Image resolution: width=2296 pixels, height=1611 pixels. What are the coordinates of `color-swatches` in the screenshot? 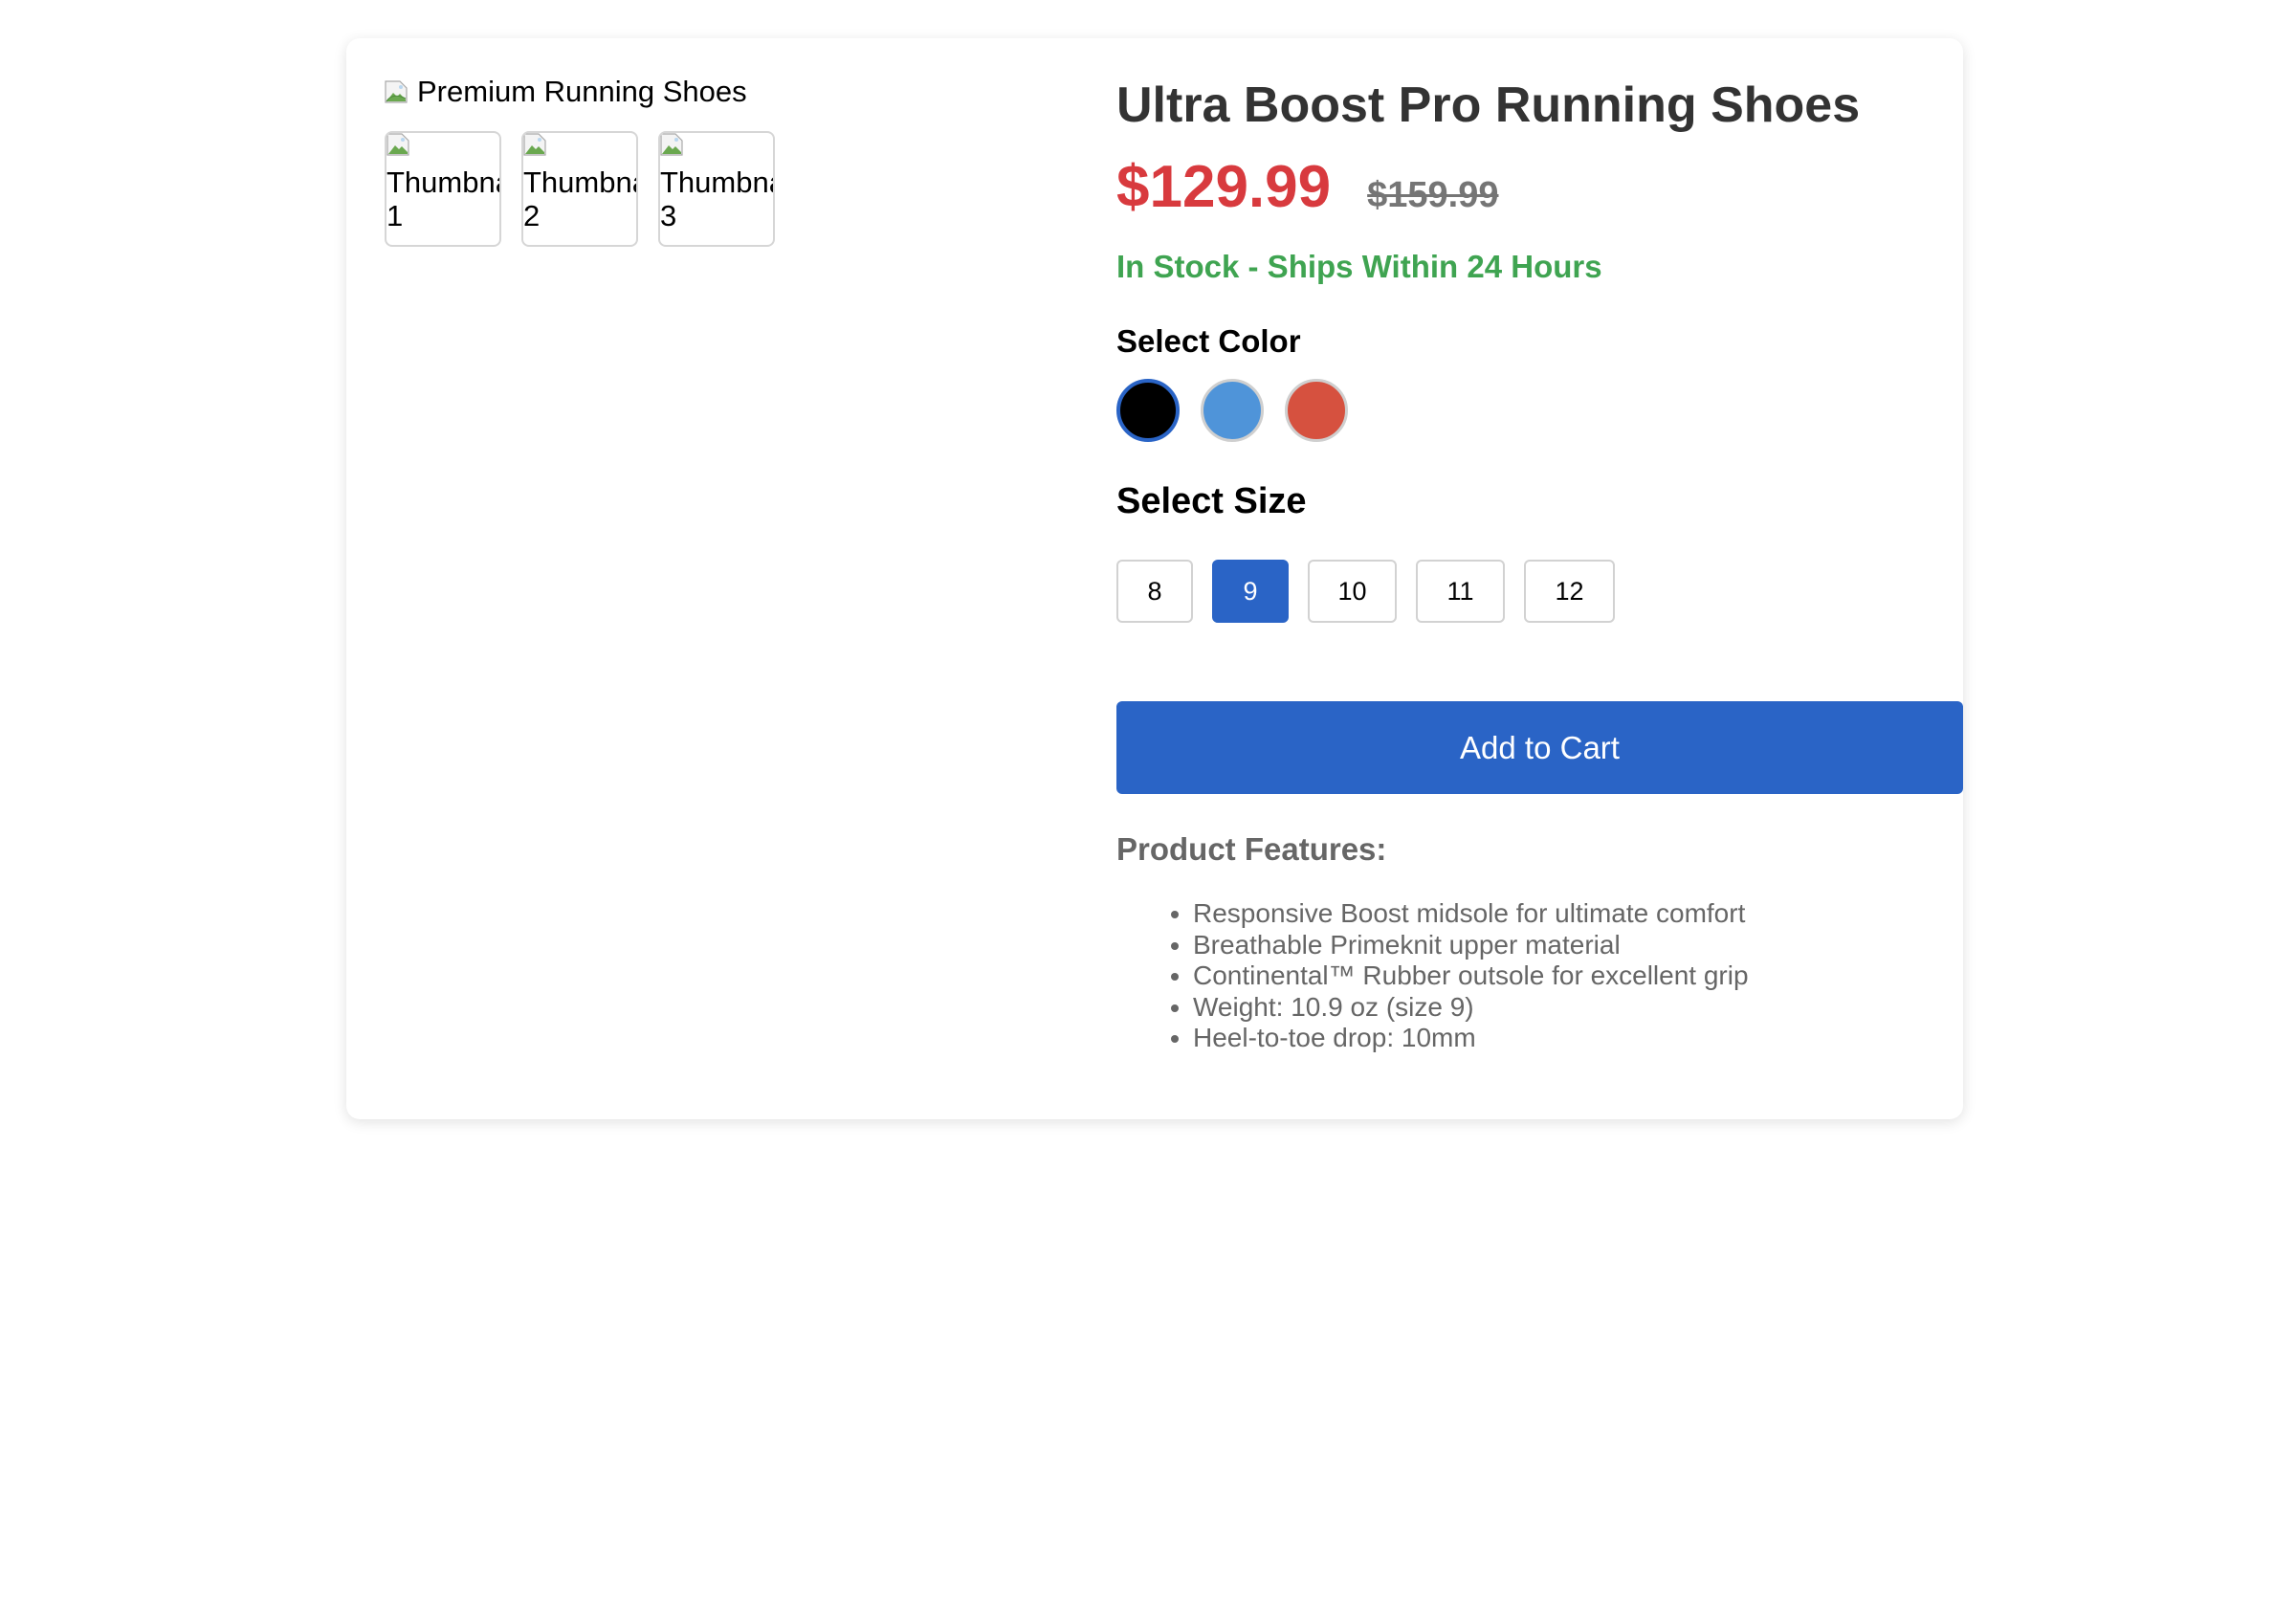 It's located at (1232, 410).